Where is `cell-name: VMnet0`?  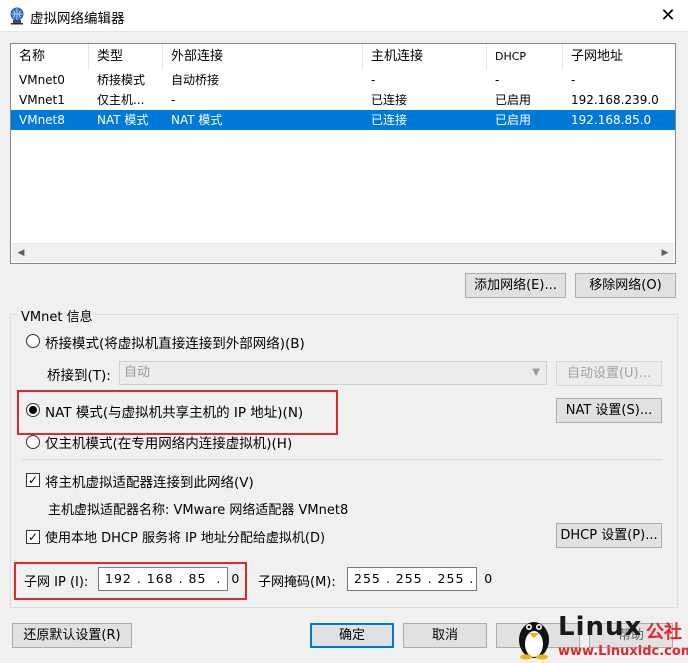
cell-name: VMnet0 is located at coordinates (42, 80).